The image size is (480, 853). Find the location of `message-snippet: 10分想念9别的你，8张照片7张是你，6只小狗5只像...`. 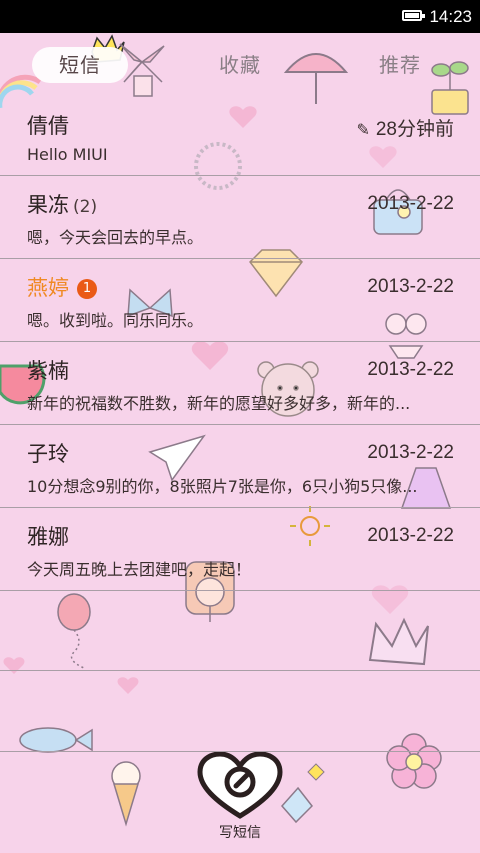

message-snippet: 10分想念9别的你，8张照片7张是你，6只小狗5只像... is located at coordinates (222, 486).